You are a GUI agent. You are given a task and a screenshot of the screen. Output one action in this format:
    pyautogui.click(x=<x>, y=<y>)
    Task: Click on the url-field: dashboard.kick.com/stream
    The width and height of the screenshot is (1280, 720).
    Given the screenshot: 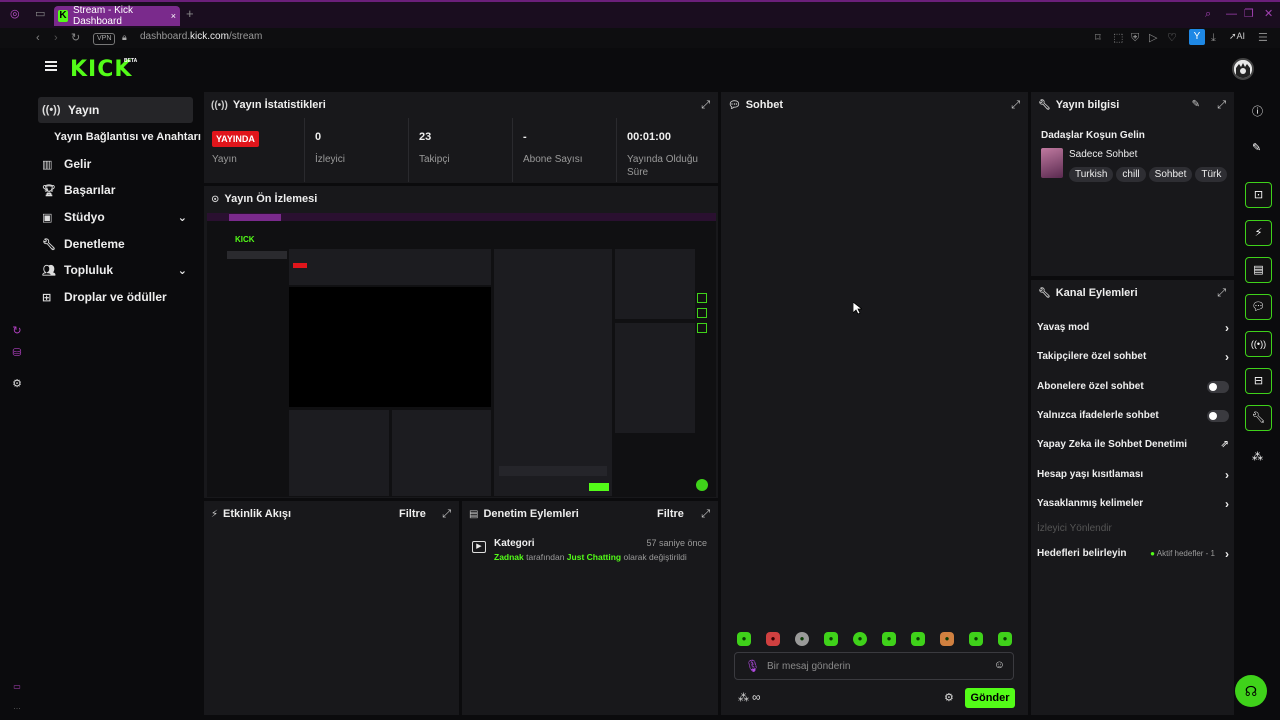 What is the action you would take?
    pyautogui.click(x=201, y=36)
    